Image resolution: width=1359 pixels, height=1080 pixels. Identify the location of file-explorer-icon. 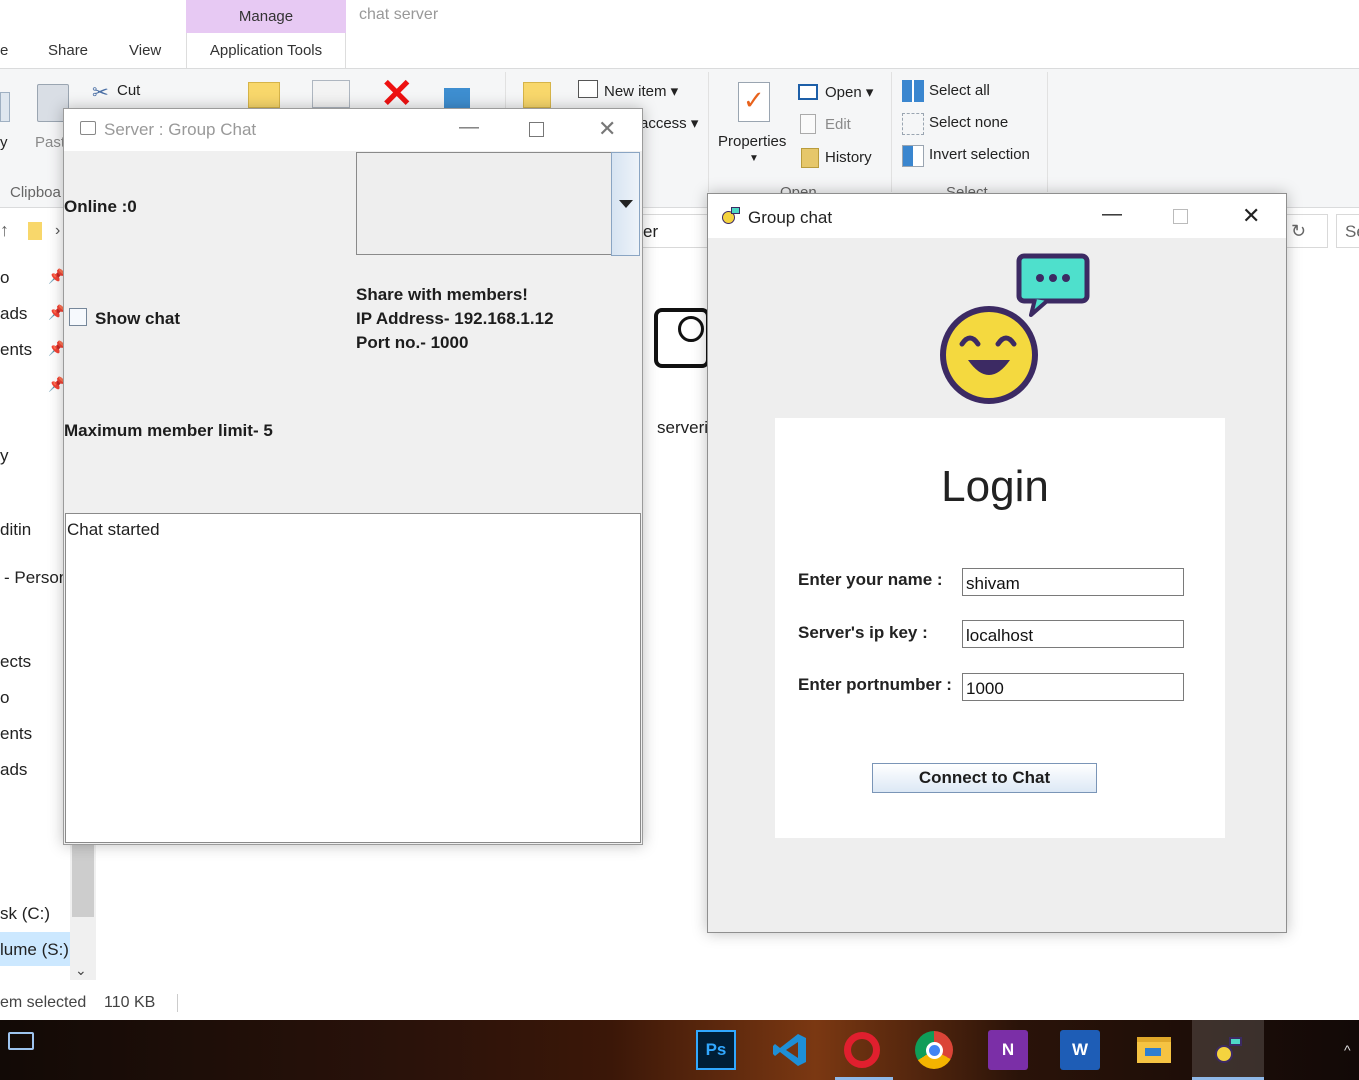
(1154, 1050).